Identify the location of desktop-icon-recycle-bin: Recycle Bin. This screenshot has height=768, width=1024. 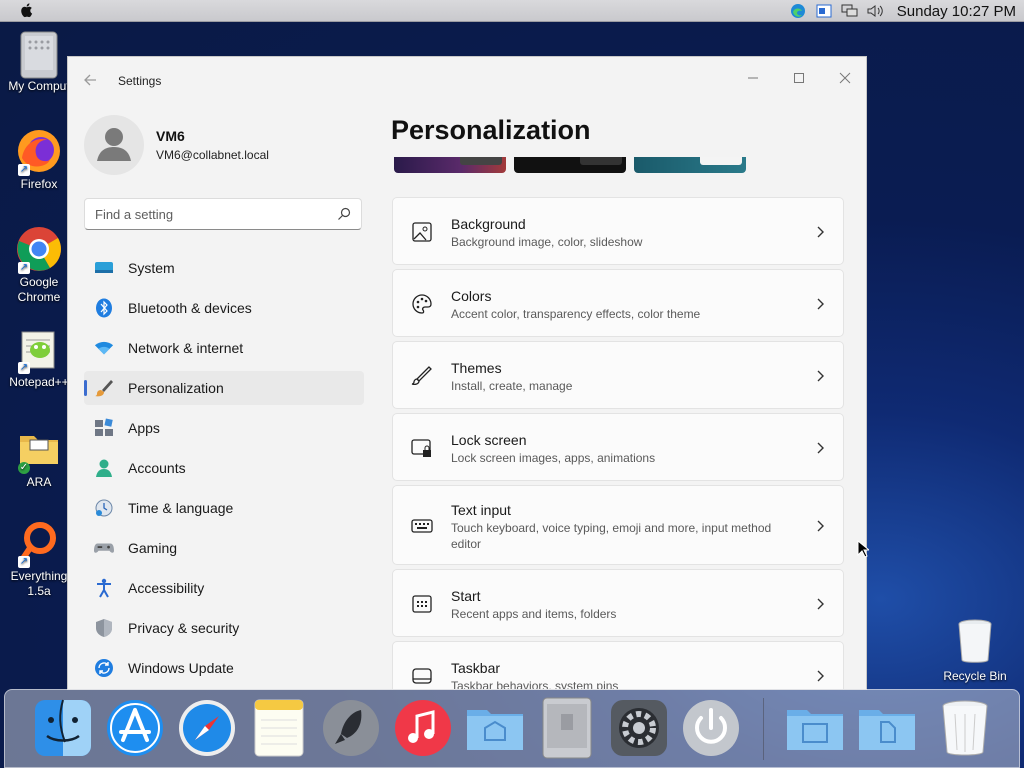
(975, 650).